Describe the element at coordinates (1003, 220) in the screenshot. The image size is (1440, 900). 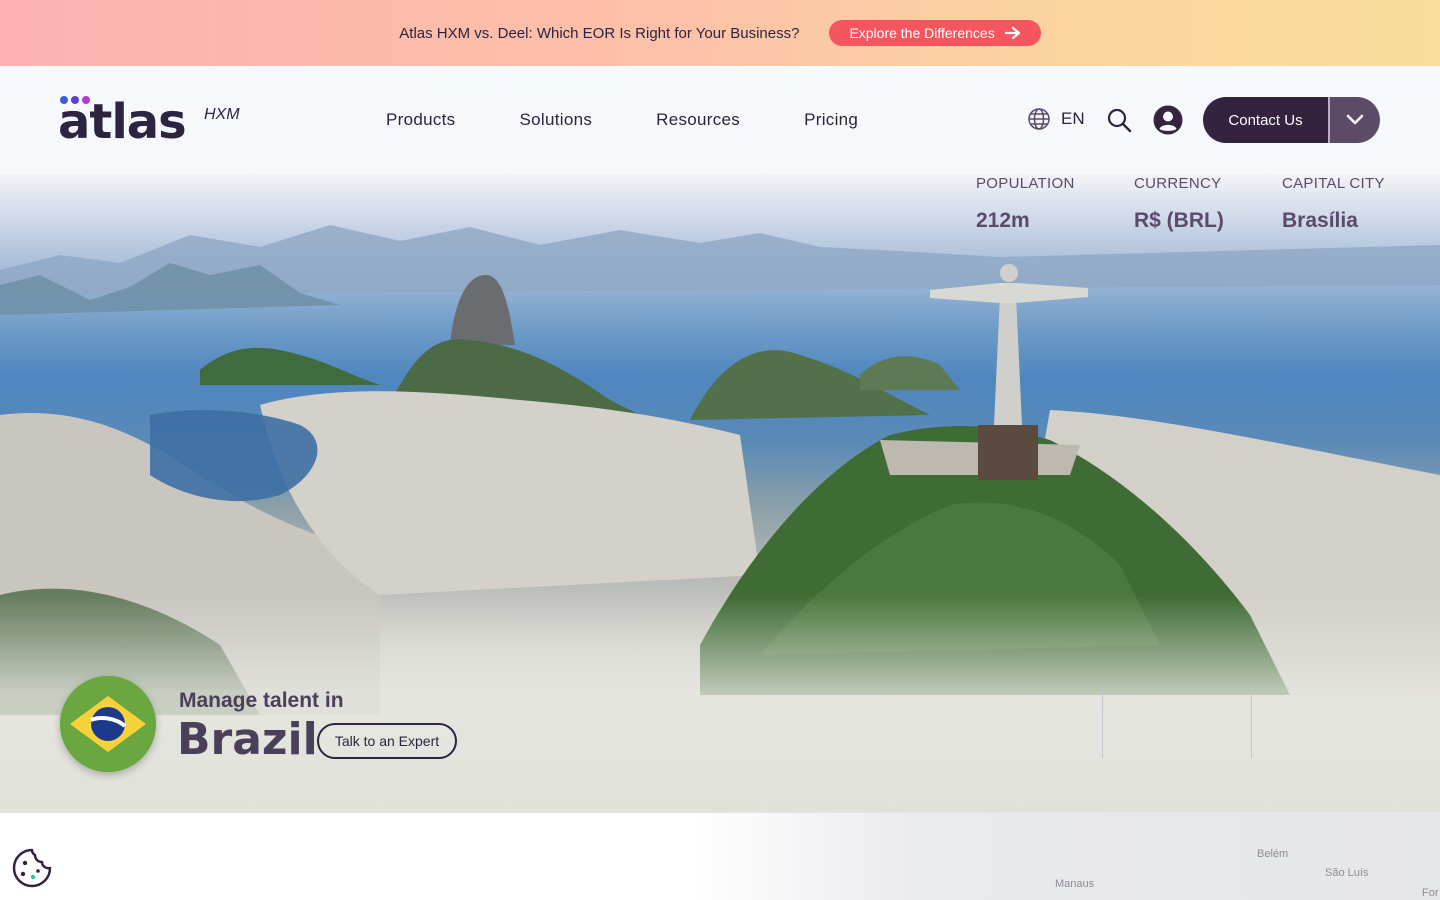
I see `stat-value: 212m` at that location.